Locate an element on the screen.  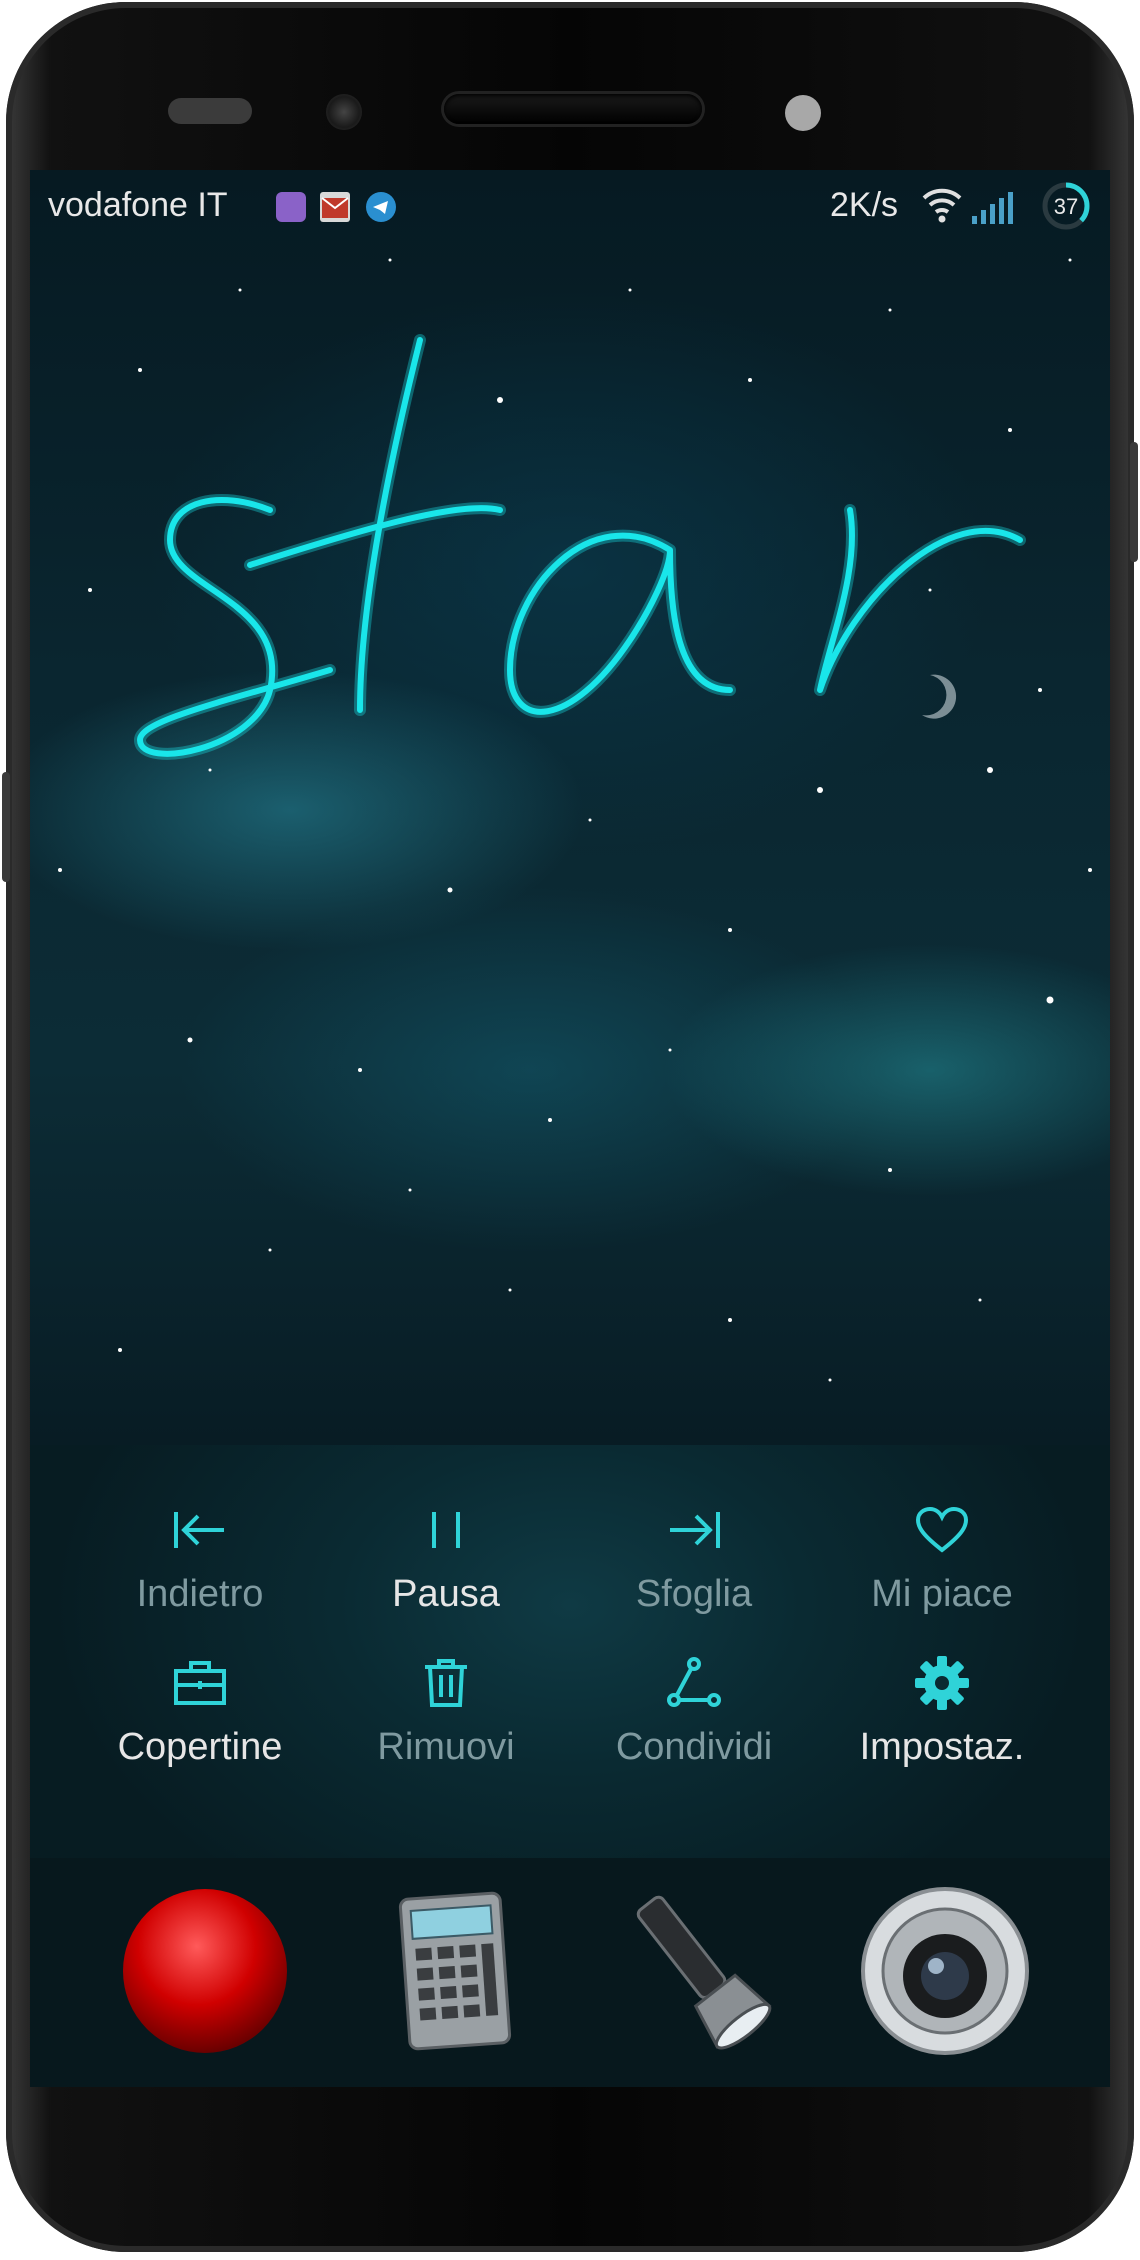
status-bar: vodafone IT 2K/s 37 is located at coordinates (570, 206).